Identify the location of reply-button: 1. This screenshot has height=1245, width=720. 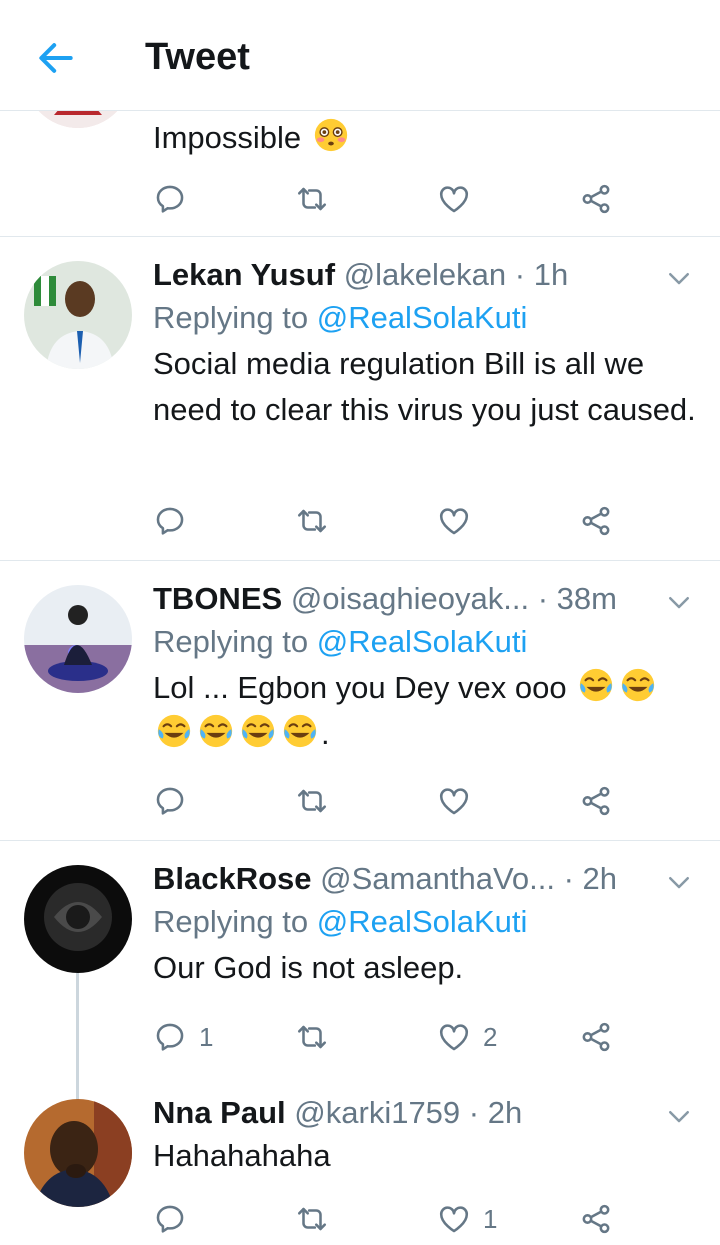
(183, 1037).